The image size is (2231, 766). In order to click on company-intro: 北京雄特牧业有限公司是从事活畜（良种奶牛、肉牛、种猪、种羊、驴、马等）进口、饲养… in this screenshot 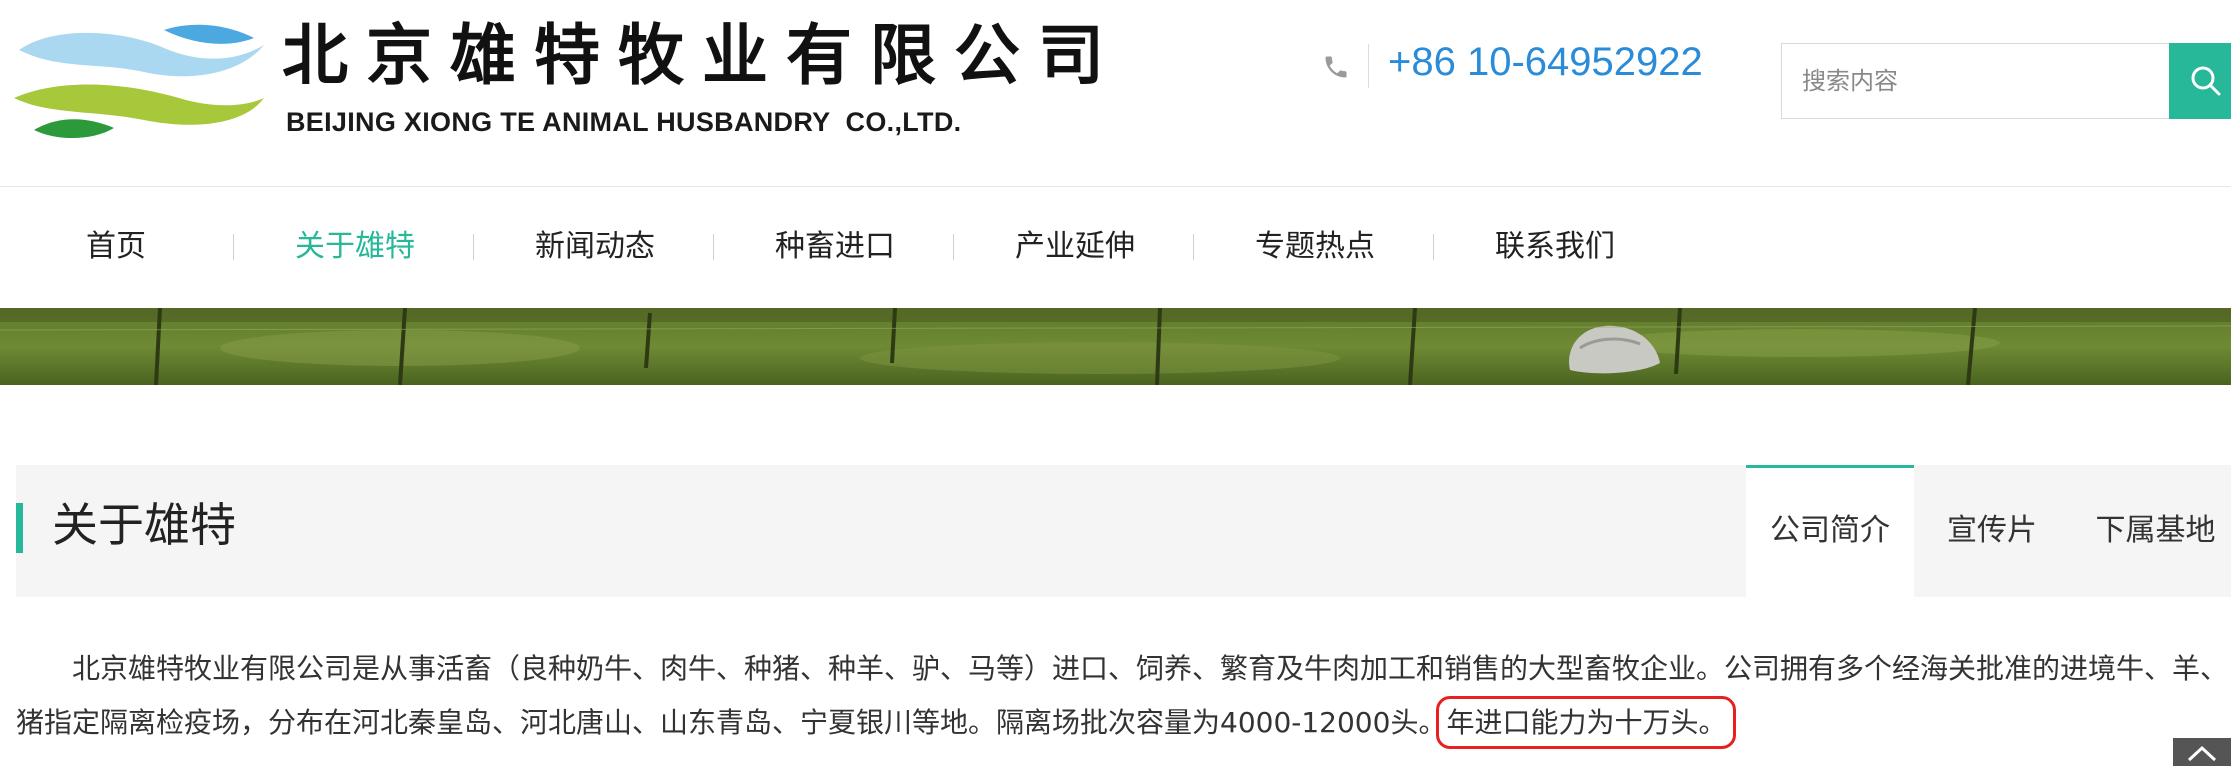, I will do `click(1122, 696)`.